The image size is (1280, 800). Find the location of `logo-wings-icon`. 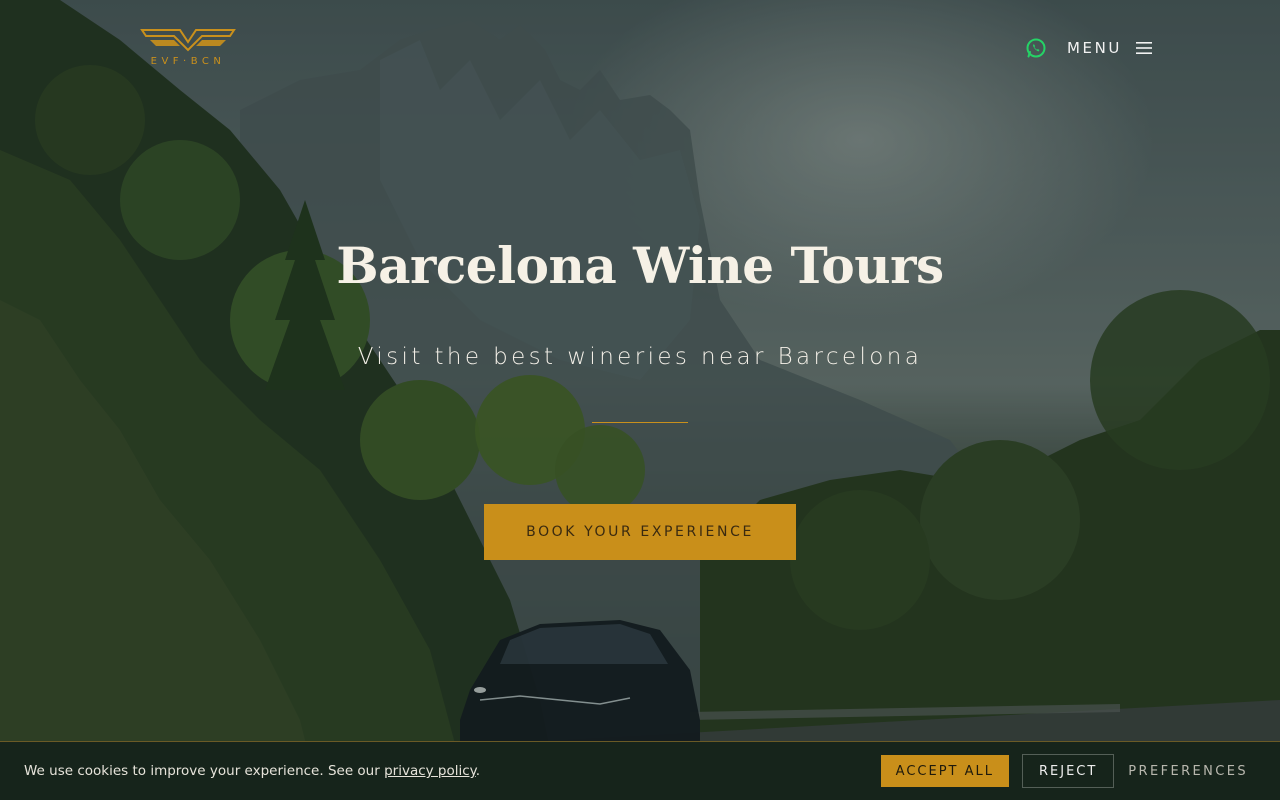

logo-wings-icon is located at coordinates (188, 40).